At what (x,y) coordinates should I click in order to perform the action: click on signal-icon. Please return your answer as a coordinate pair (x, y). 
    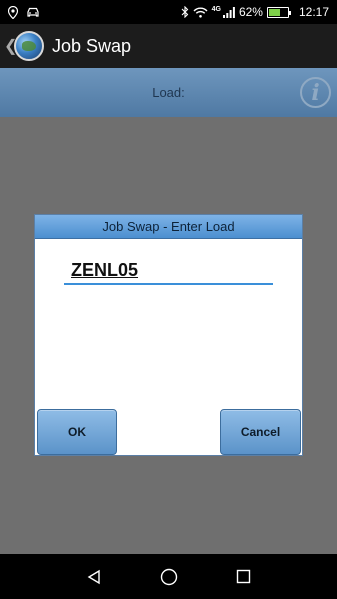
    Looking at the image, I should click on (228, 12).